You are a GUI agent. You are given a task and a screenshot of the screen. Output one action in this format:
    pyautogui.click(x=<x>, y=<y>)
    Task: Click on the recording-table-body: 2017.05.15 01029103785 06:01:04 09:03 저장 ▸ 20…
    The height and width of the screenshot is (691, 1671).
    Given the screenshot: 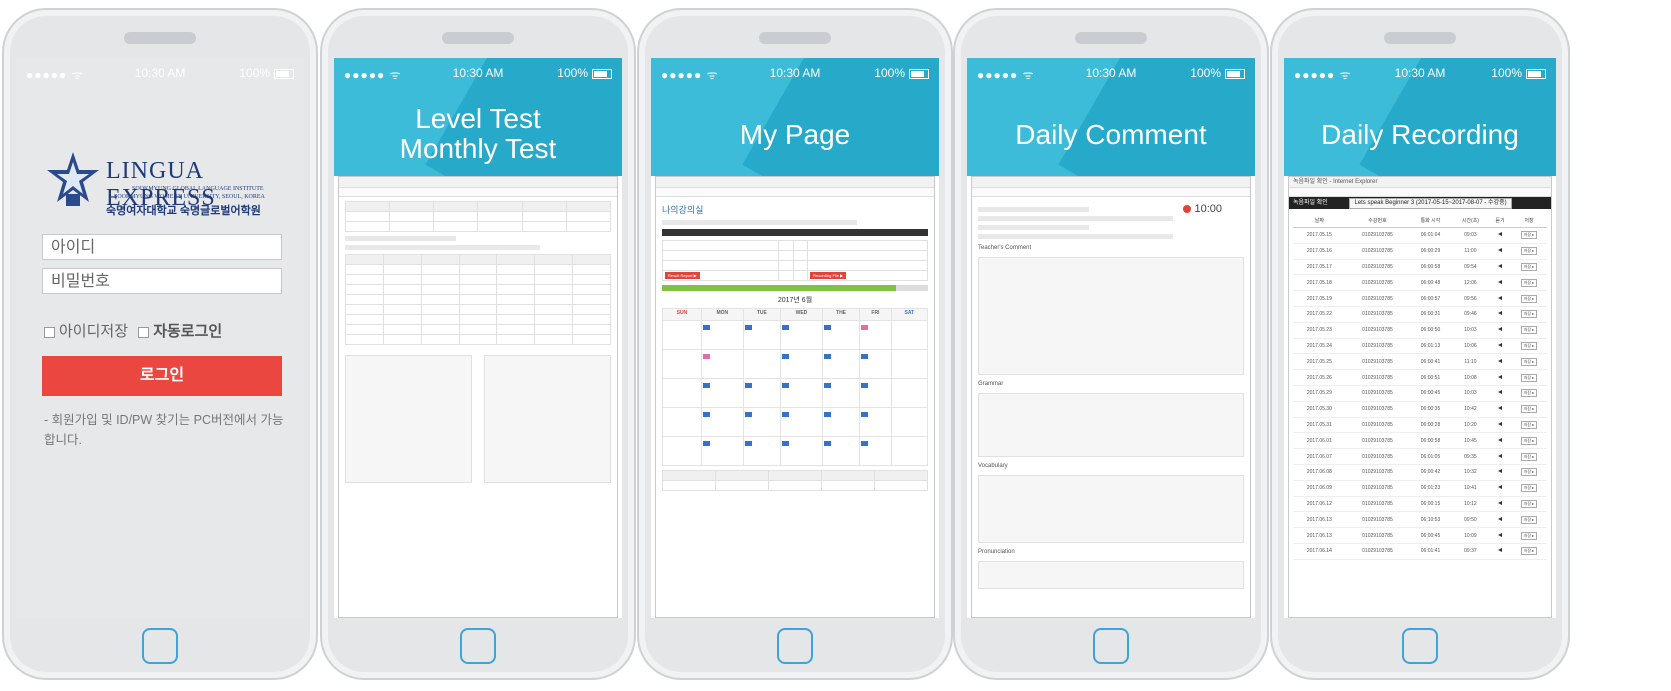 What is the action you would take?
    pyautogui.click(x=1420, y=393)
    